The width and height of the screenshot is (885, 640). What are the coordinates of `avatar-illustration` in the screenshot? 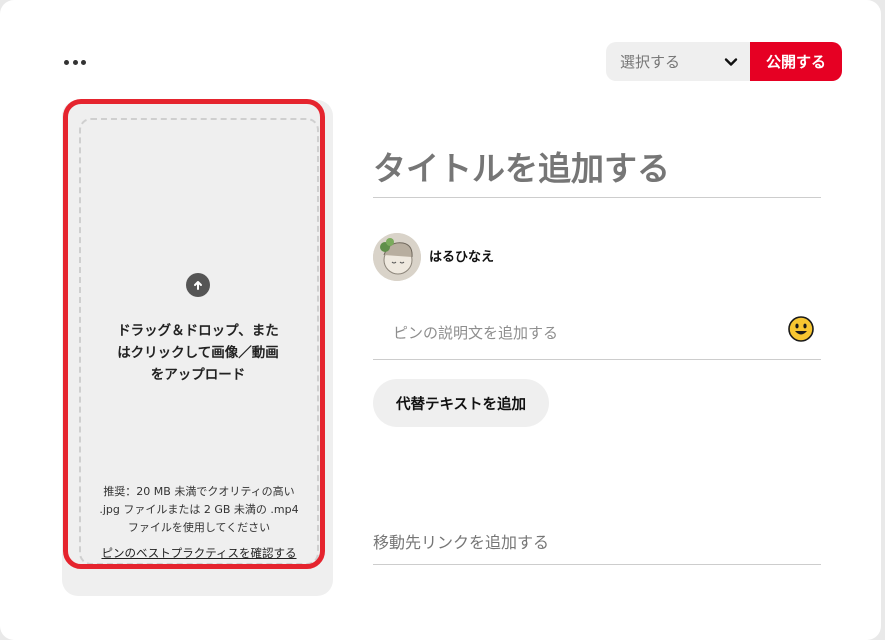 It's located at (397, 257).